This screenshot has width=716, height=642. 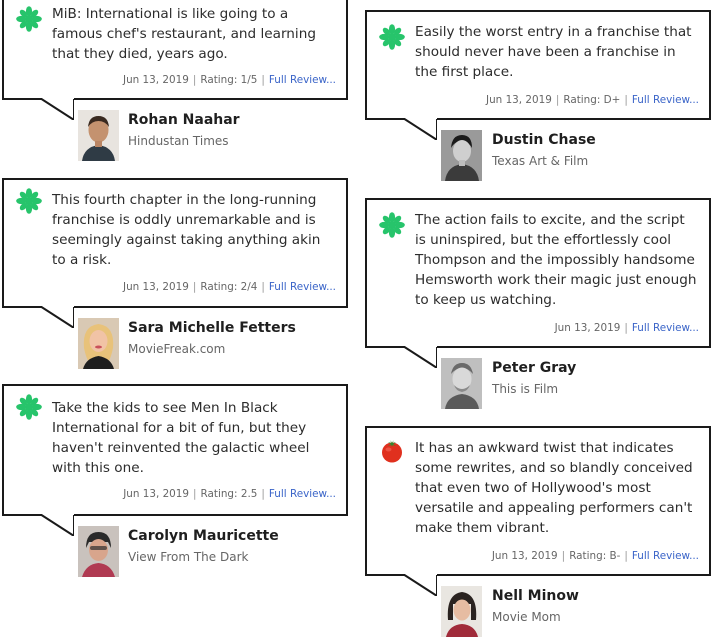 What do you see at coordinates (534, 368) in the screenshot?
I see `critic-name: Peter Gray` at bounding box center [534, 368].